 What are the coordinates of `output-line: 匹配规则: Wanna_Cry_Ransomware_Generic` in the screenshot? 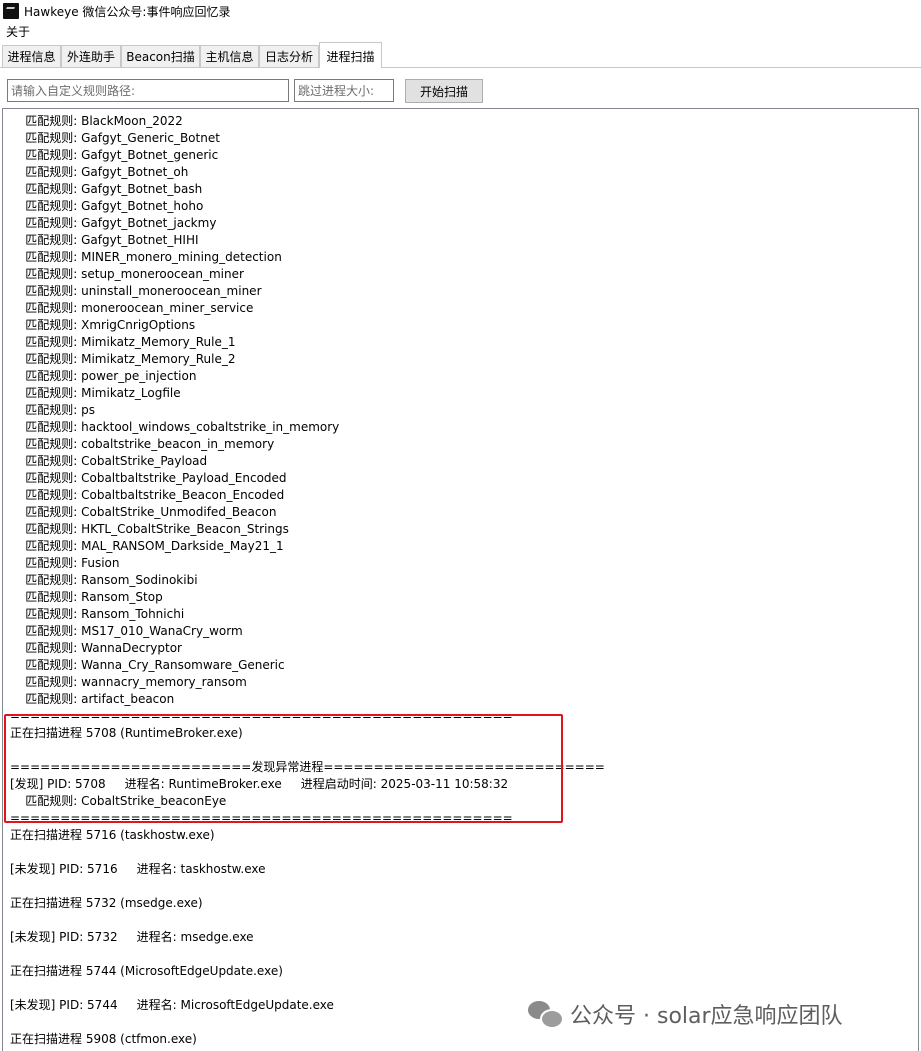 It's located at (147, 665).